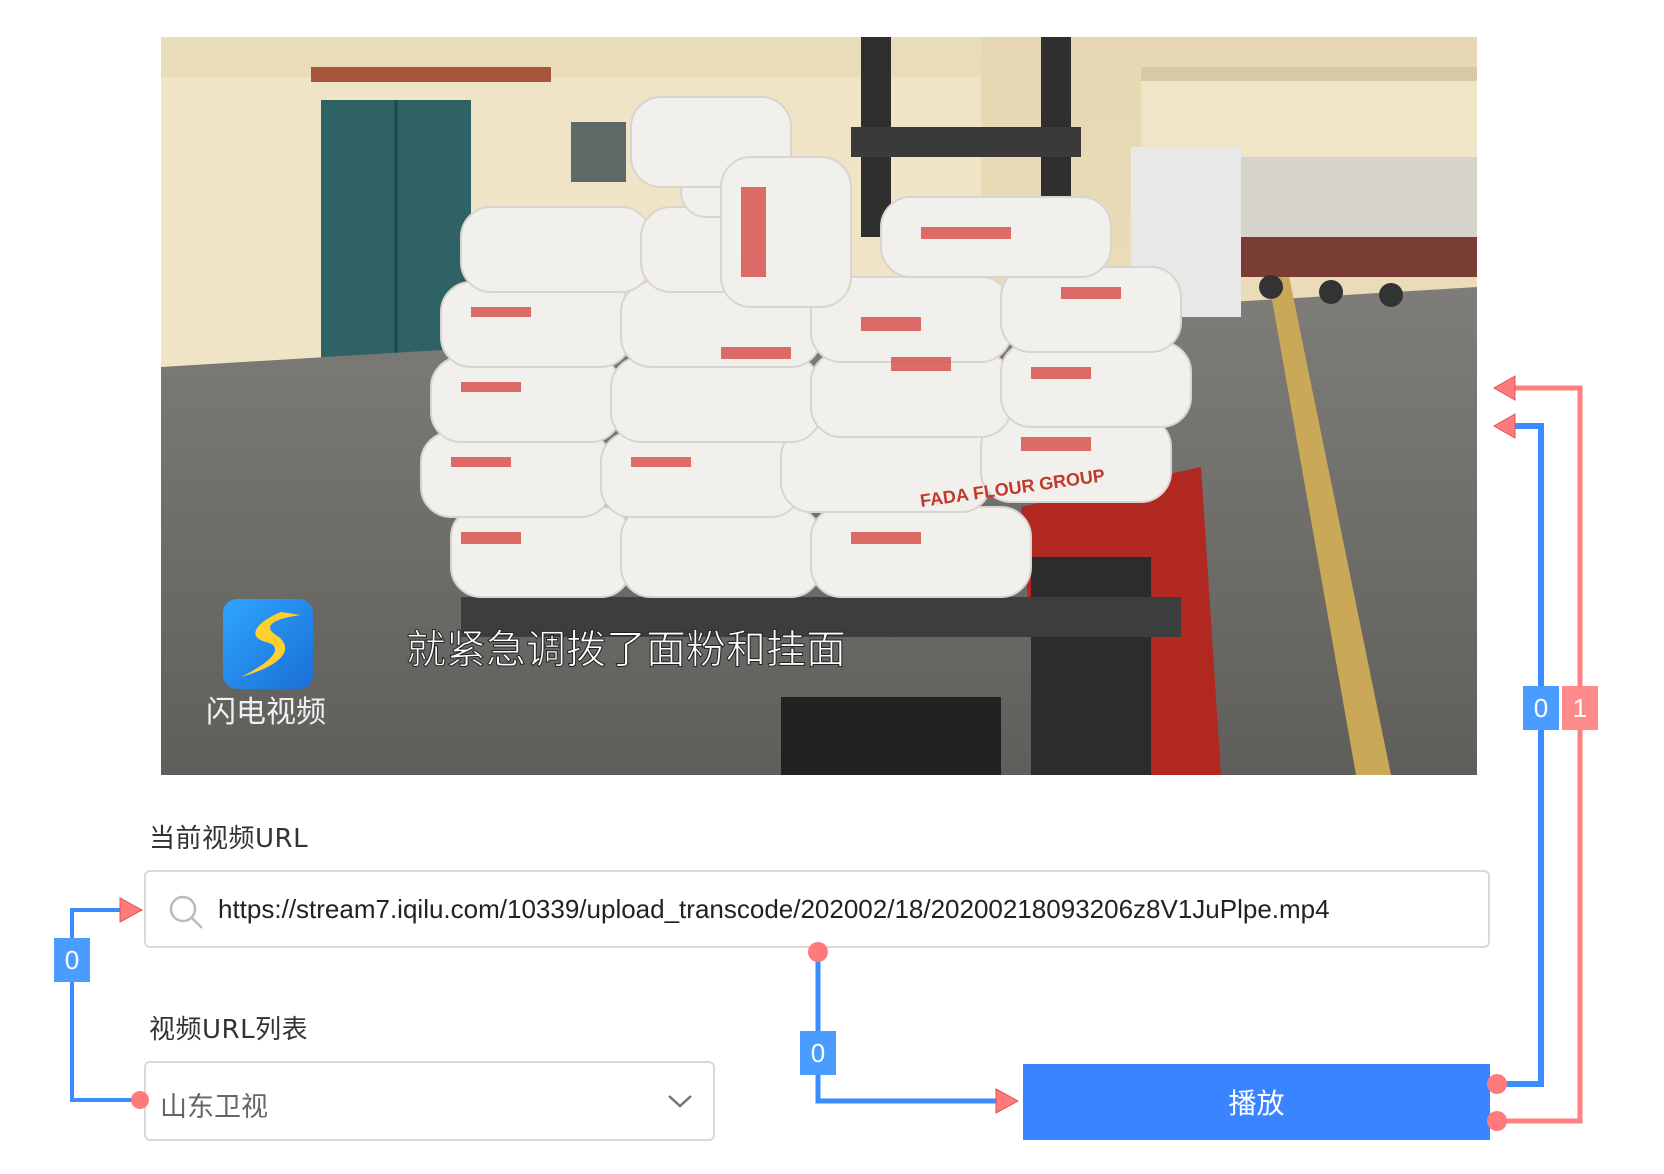 The height and width of the screenshot is (1174, 1664). What do you see at coordinates (906, 1027) in the screenshot?
I see `wire-url-to-play` at bounding box center [906, 1027].